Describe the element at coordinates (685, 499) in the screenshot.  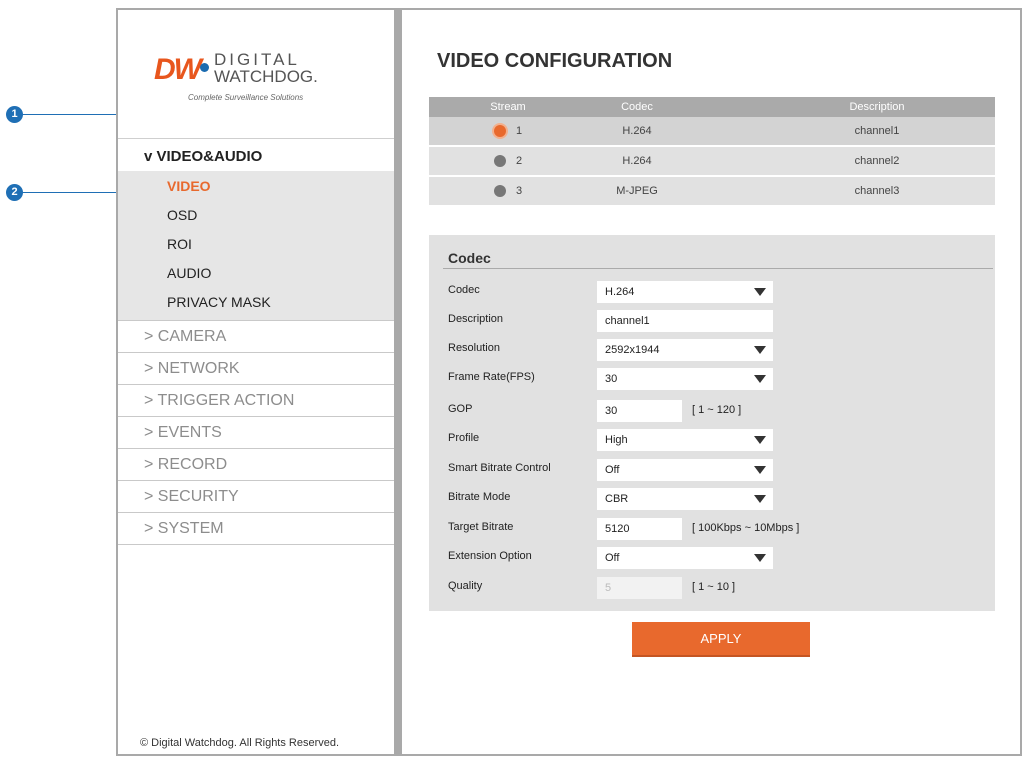
I see `bitrate-mode-select: CBR` at that location.